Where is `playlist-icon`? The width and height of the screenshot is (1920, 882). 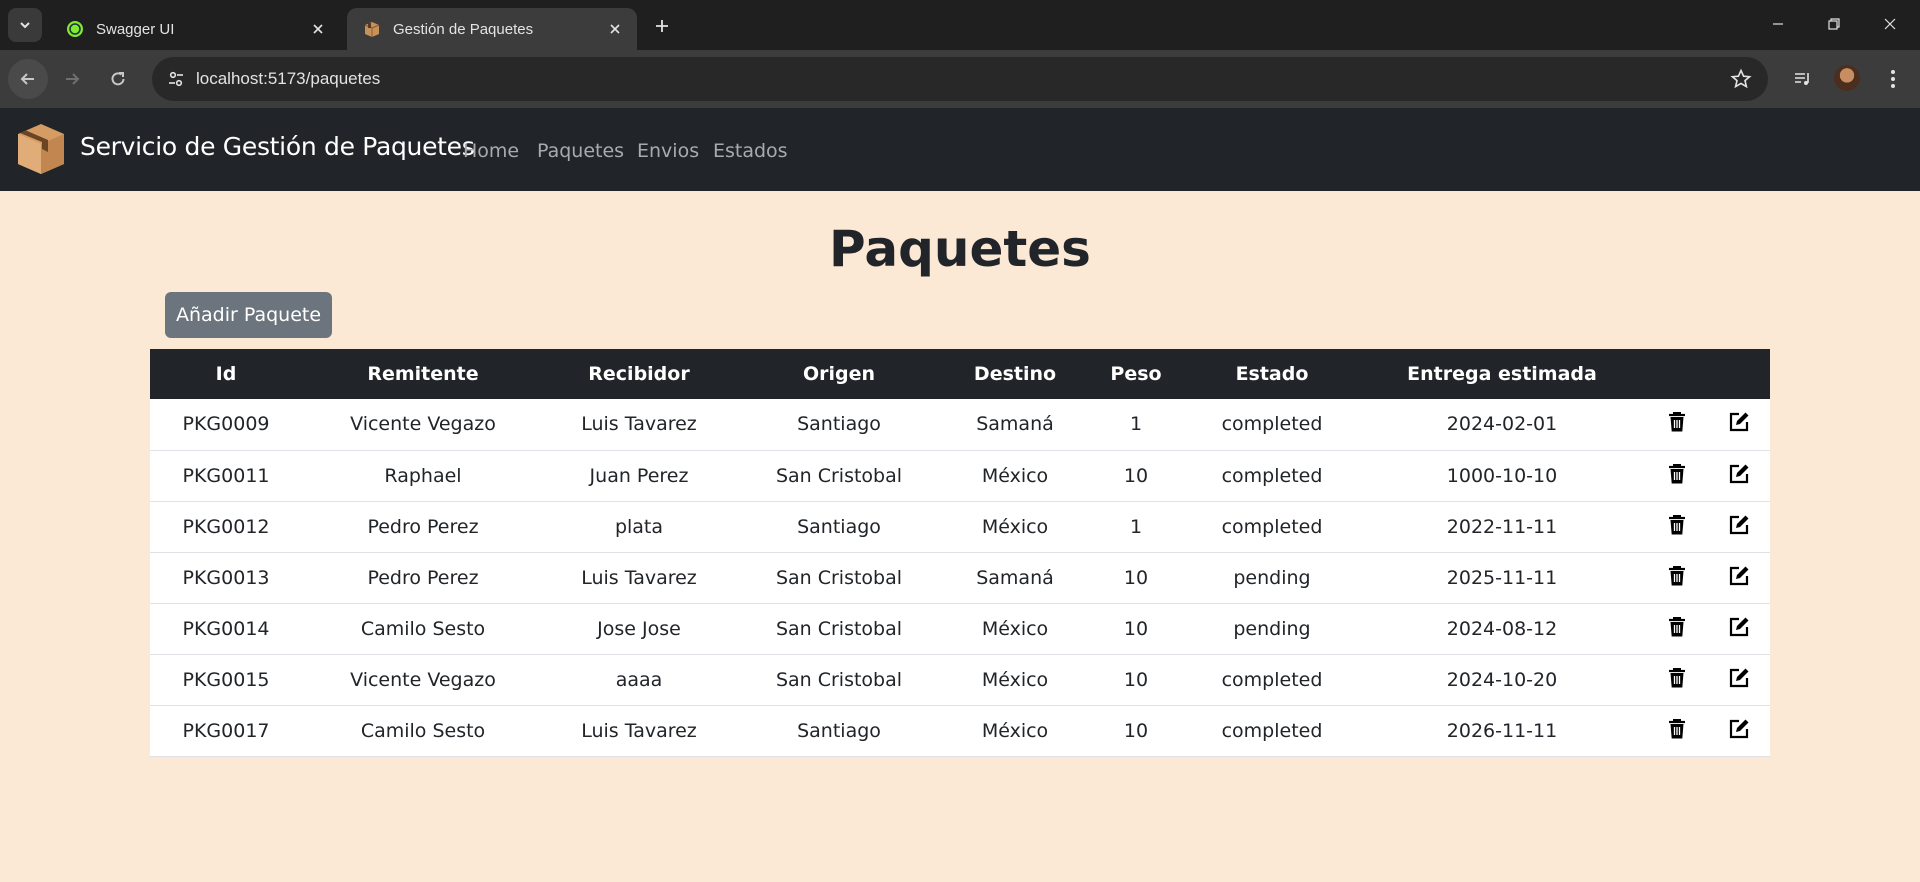
playlist-icon is located at coordinates (1802, 79).